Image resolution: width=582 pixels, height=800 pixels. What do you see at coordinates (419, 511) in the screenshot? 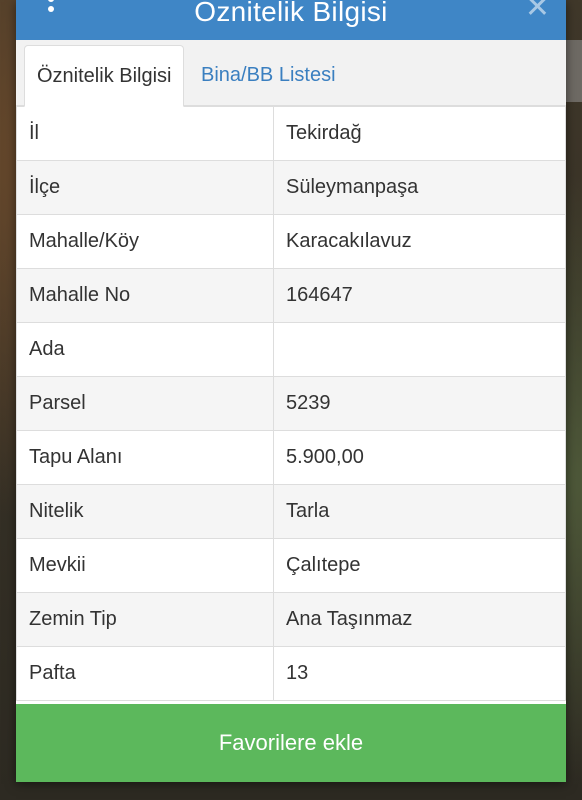
I see `attribute-value: Tarla` at bounding box center [419, 511].